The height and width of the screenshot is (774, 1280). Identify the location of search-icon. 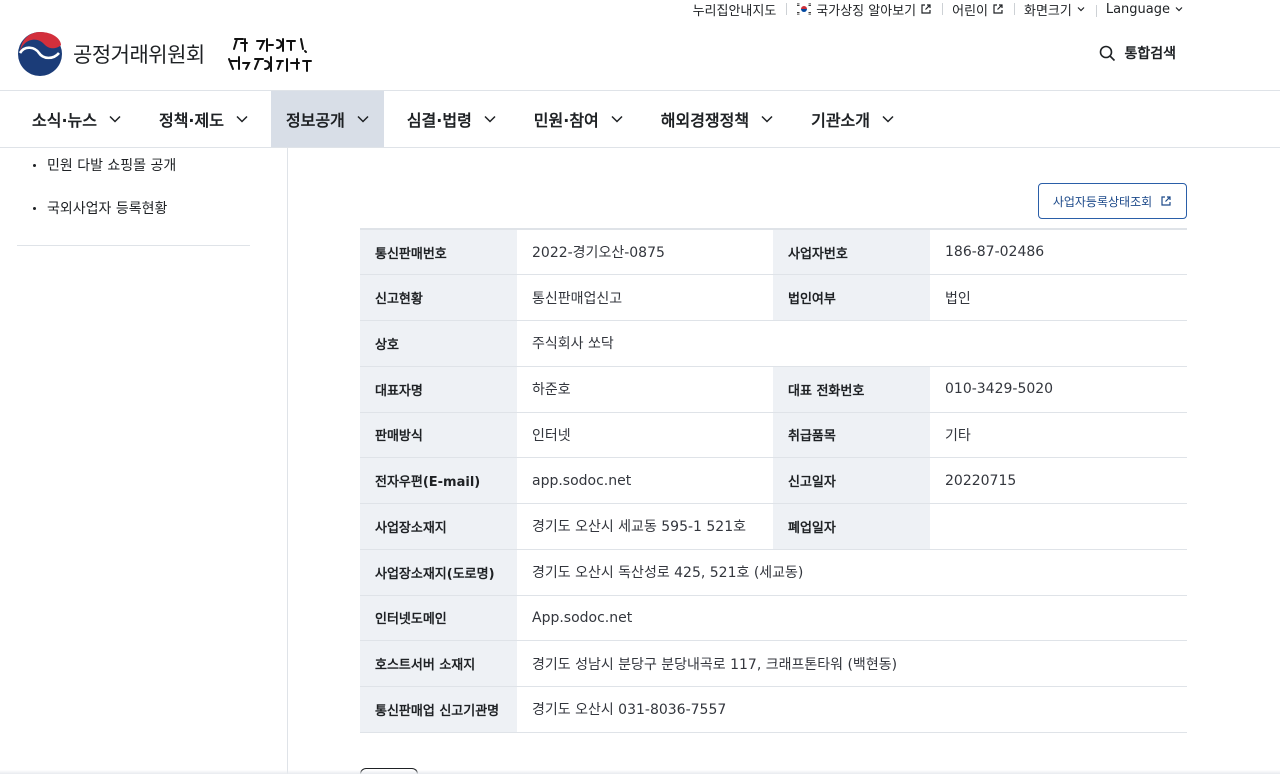
(1108, 53).